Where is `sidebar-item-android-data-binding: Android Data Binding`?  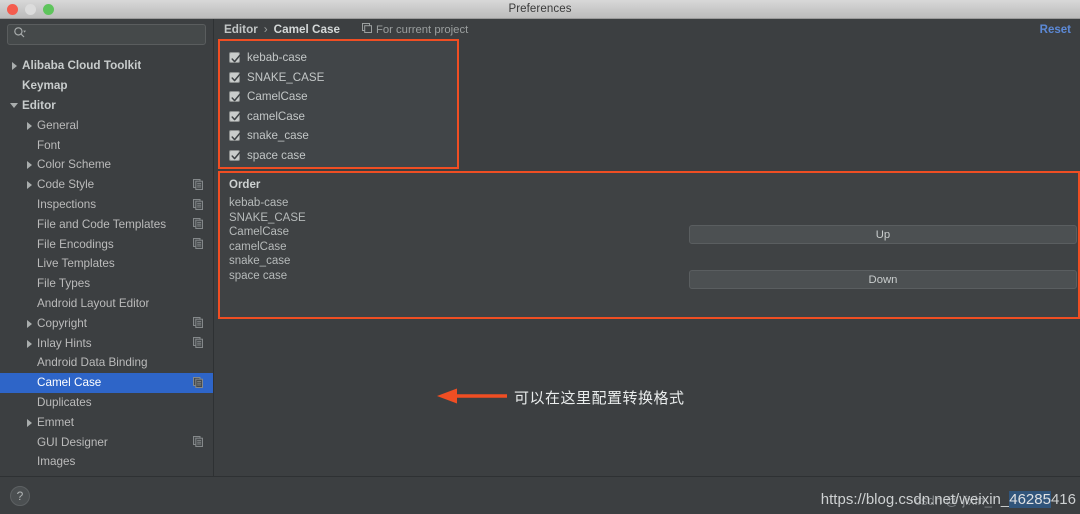
sidebar-item-android-data-binding: Android Data Binding is located at coordinates (106, 363).